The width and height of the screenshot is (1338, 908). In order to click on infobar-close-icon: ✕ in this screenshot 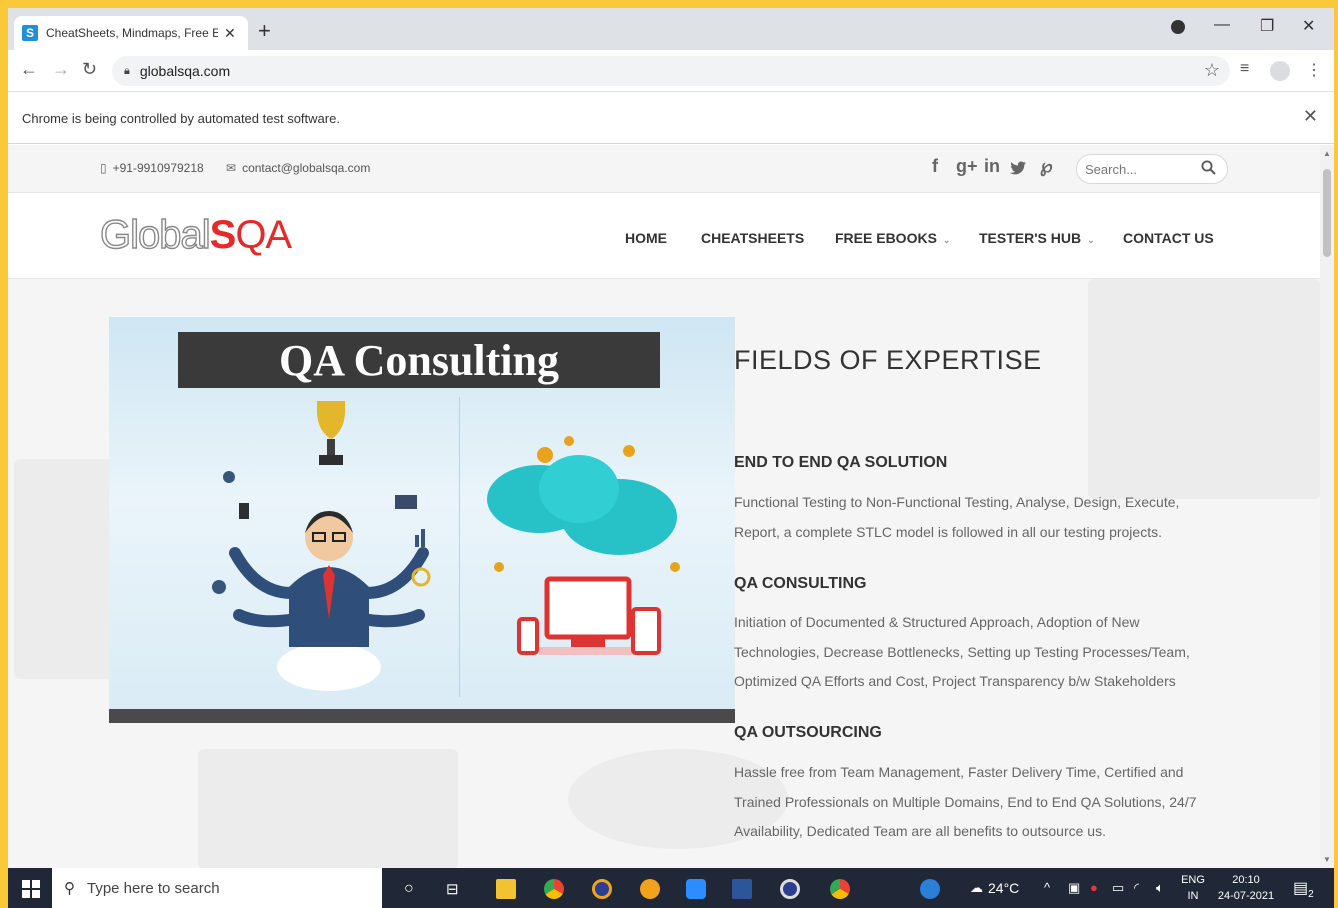, I will do `click(1310, 116)`.